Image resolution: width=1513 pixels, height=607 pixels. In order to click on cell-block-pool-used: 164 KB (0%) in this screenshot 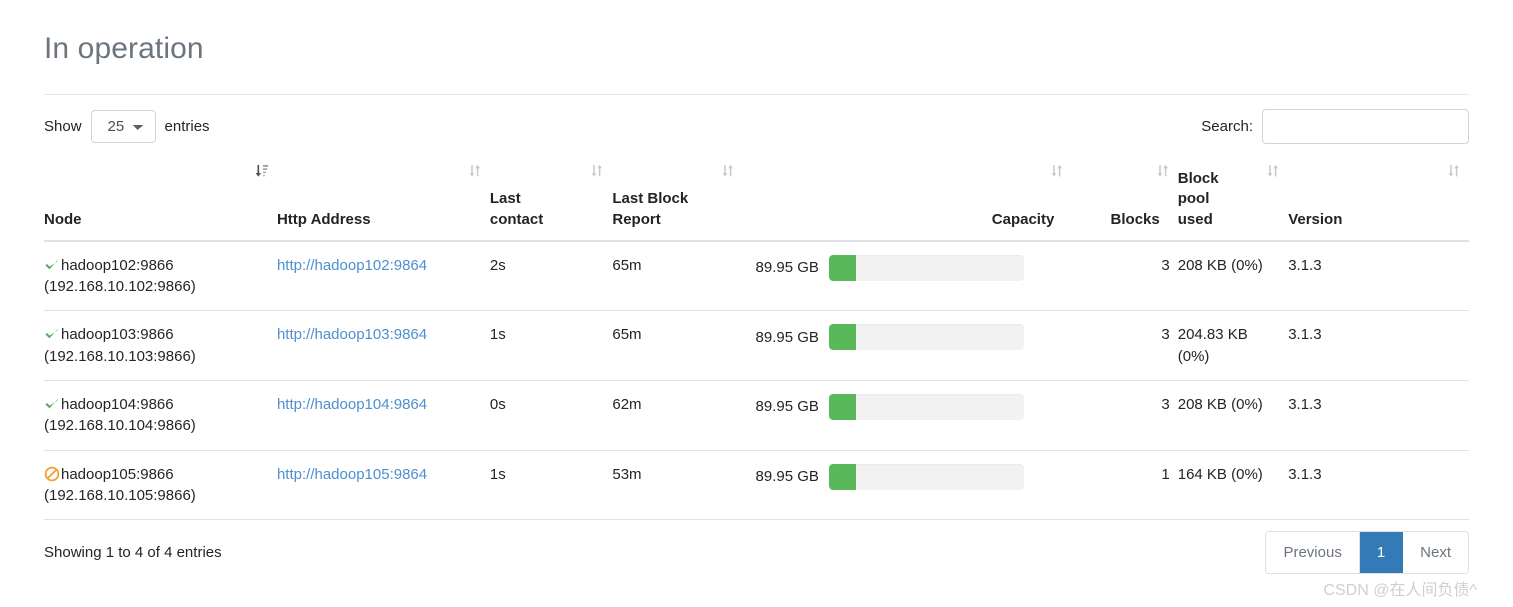, I will do `click(1233, 485)`.